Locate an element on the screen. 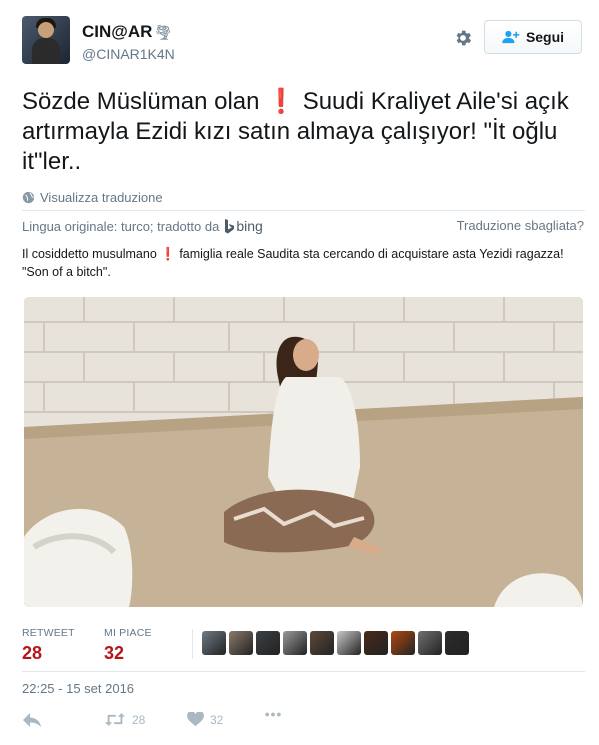  more-button is located at coordinates (273, 714).